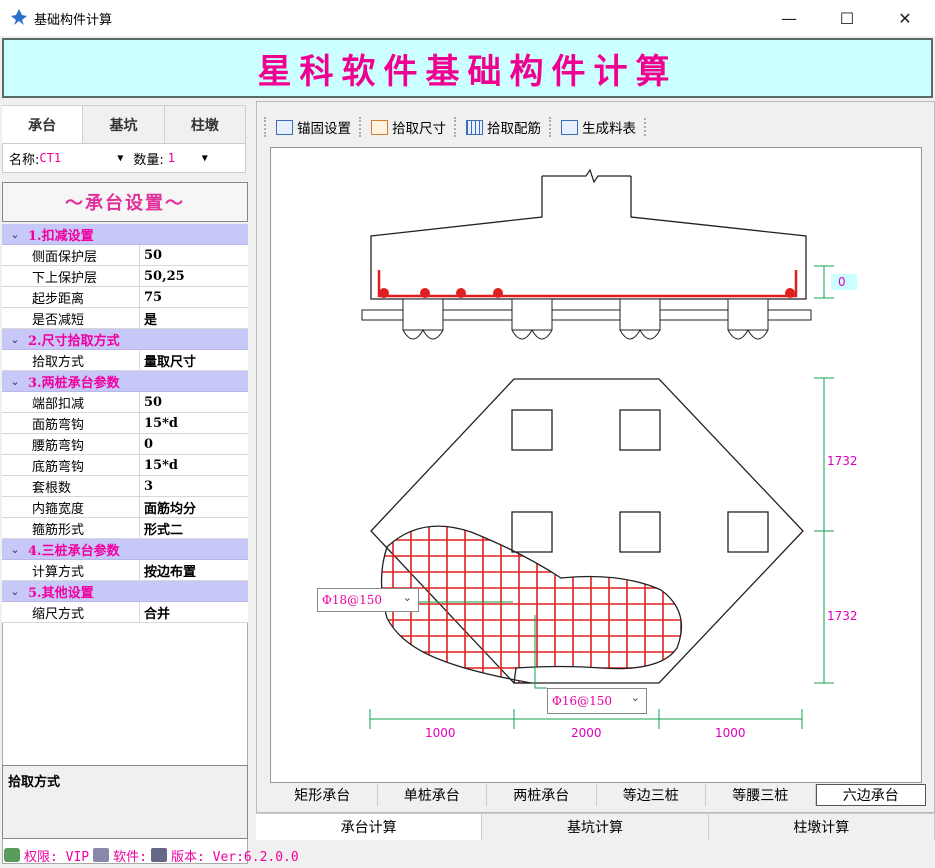 This screenshot has width=935, height=868. Describe the element at coordinates (194, 318) in the screenshot. I see `property-value: 是` at that location.